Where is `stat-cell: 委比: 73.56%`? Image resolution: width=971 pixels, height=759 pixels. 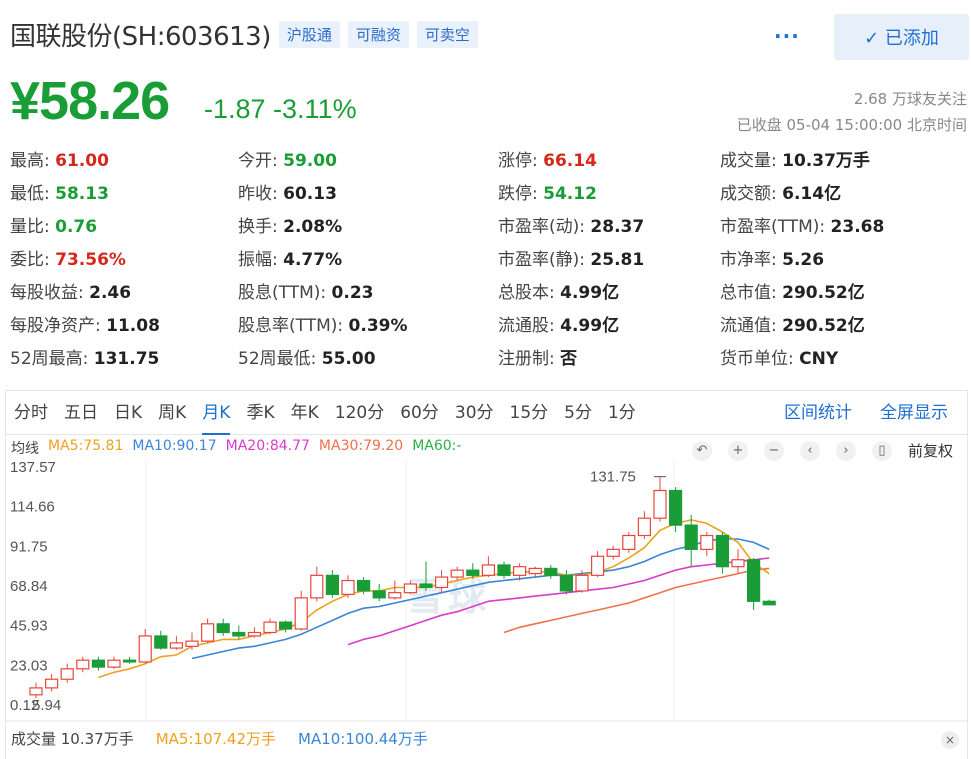 stat-cell: 委比: 73.56% is located at coordinates (68, 257).